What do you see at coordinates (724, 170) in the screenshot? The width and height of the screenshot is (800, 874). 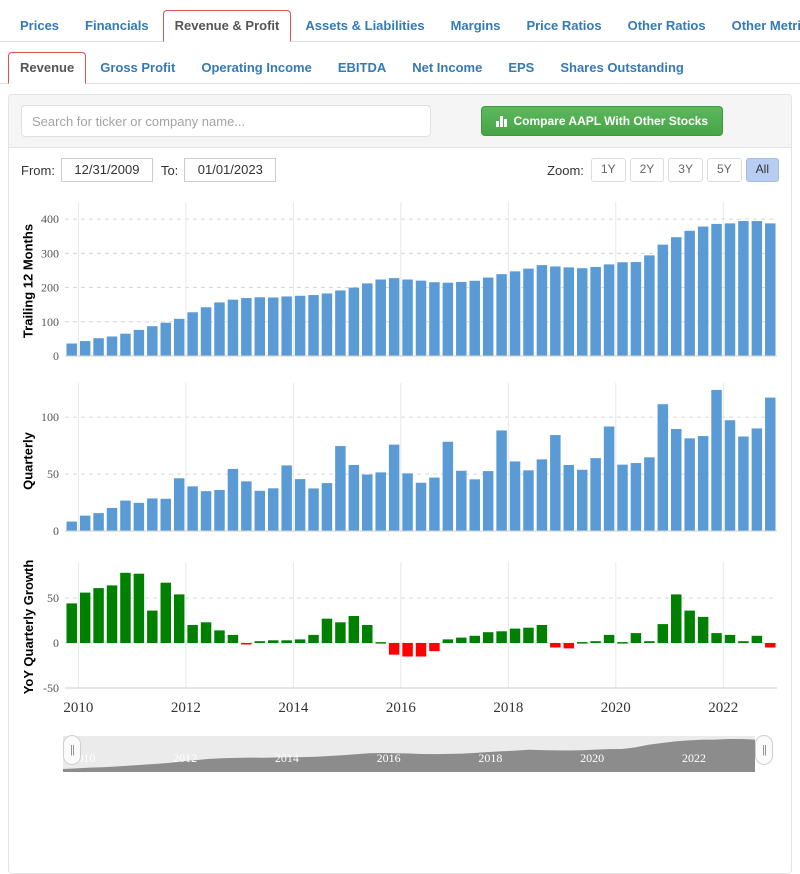 I see `zoom-5y-button: 5Y` at bounding box center [724, 170].